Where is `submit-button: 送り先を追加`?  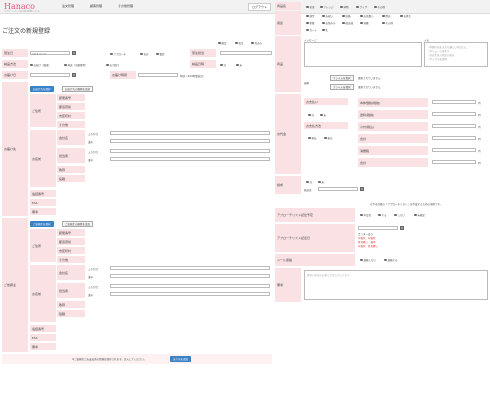
submit-button: 送り先を追加 is located at coordinates (181, 359).